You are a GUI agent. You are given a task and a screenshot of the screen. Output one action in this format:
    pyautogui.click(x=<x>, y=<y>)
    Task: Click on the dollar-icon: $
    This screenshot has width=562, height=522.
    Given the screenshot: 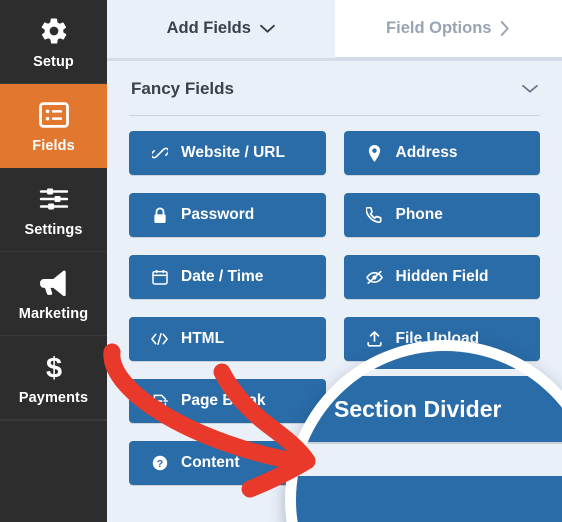 What is the action you would take?
    pyautogui.click(x=54, y=367)
    